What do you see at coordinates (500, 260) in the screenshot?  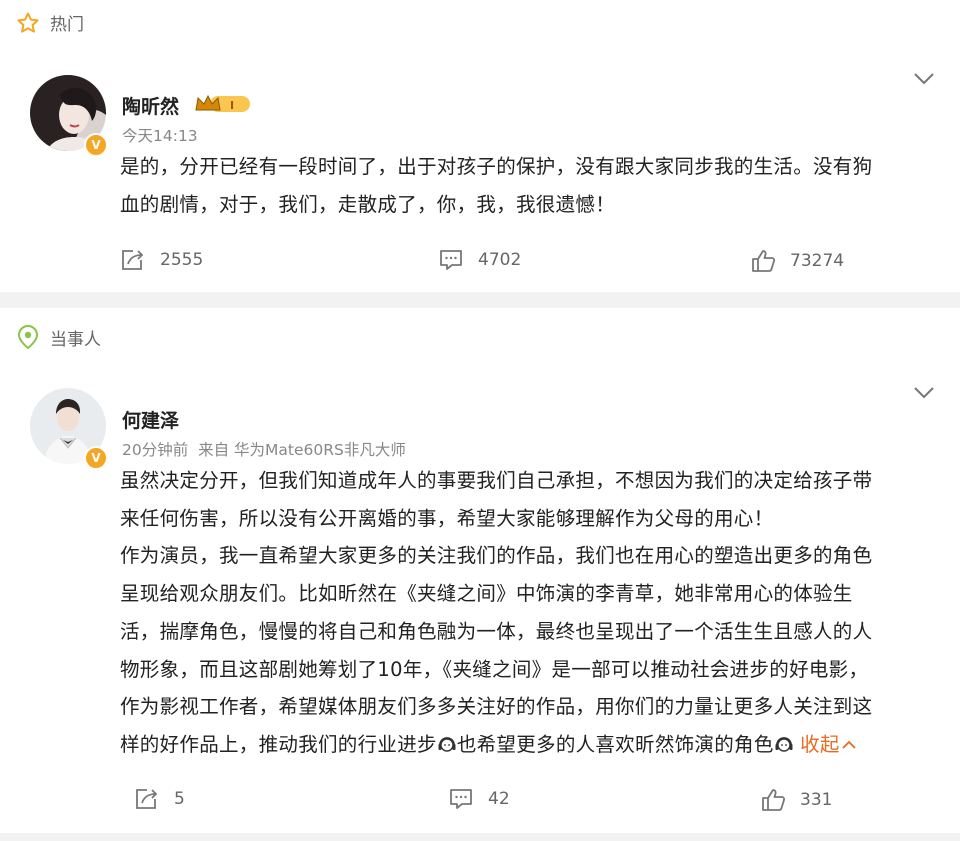 I see `comment-count: 4702` at bounding box center [500, 260].